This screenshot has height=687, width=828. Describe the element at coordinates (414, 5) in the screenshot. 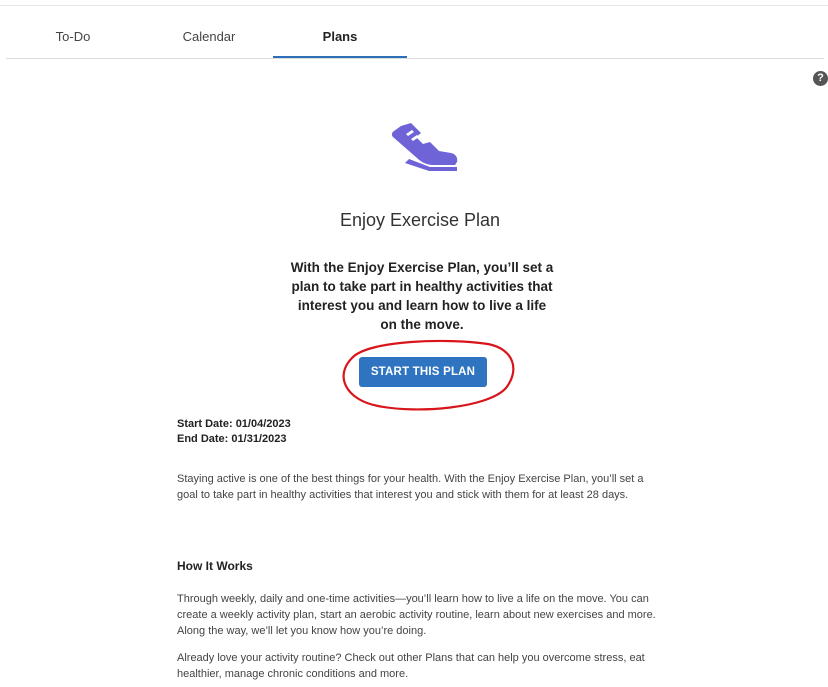

I see `top-divider` at that location.